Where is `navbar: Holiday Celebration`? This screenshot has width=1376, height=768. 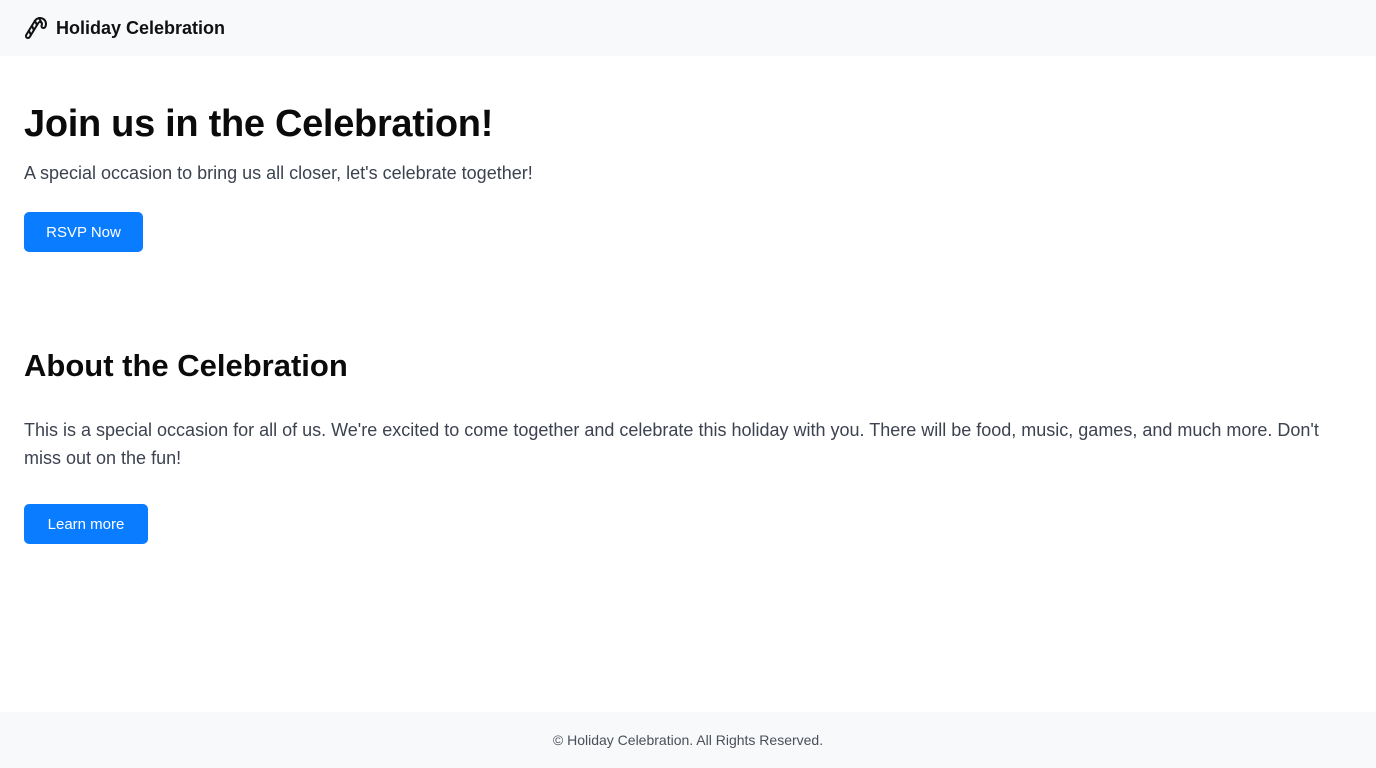
navbar: Holiday Celebration is located at coordinates (688, 28).